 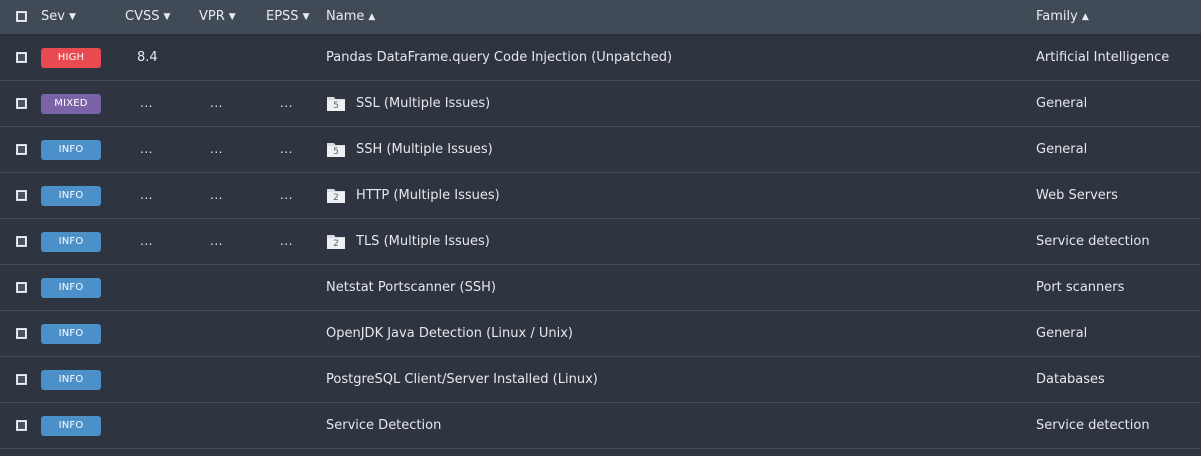 I want to click on plugin-name: Netstat Portscanner (SSH), so click(x=411, y=287).